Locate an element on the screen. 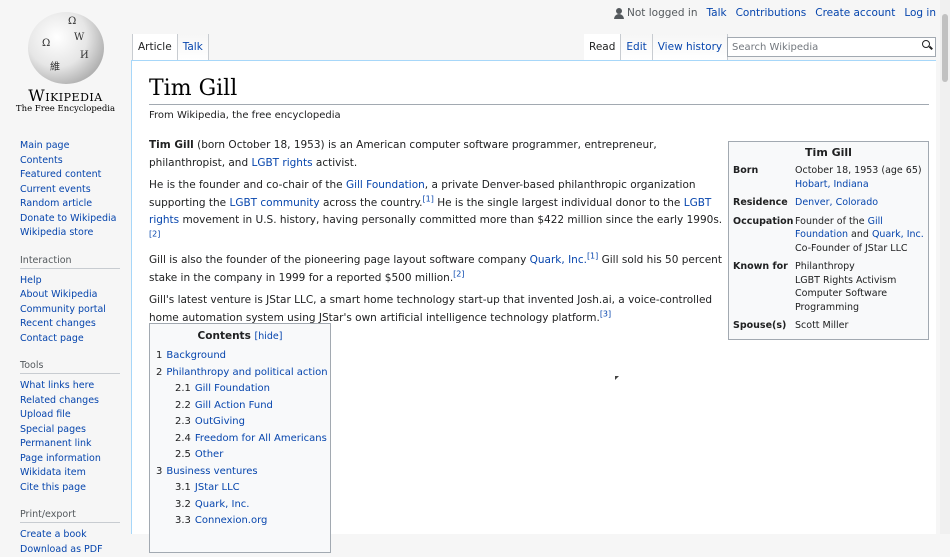 The height and width of the screenshot is (557, 950). create-account-link: Create account is located at coordinates (855, 13).